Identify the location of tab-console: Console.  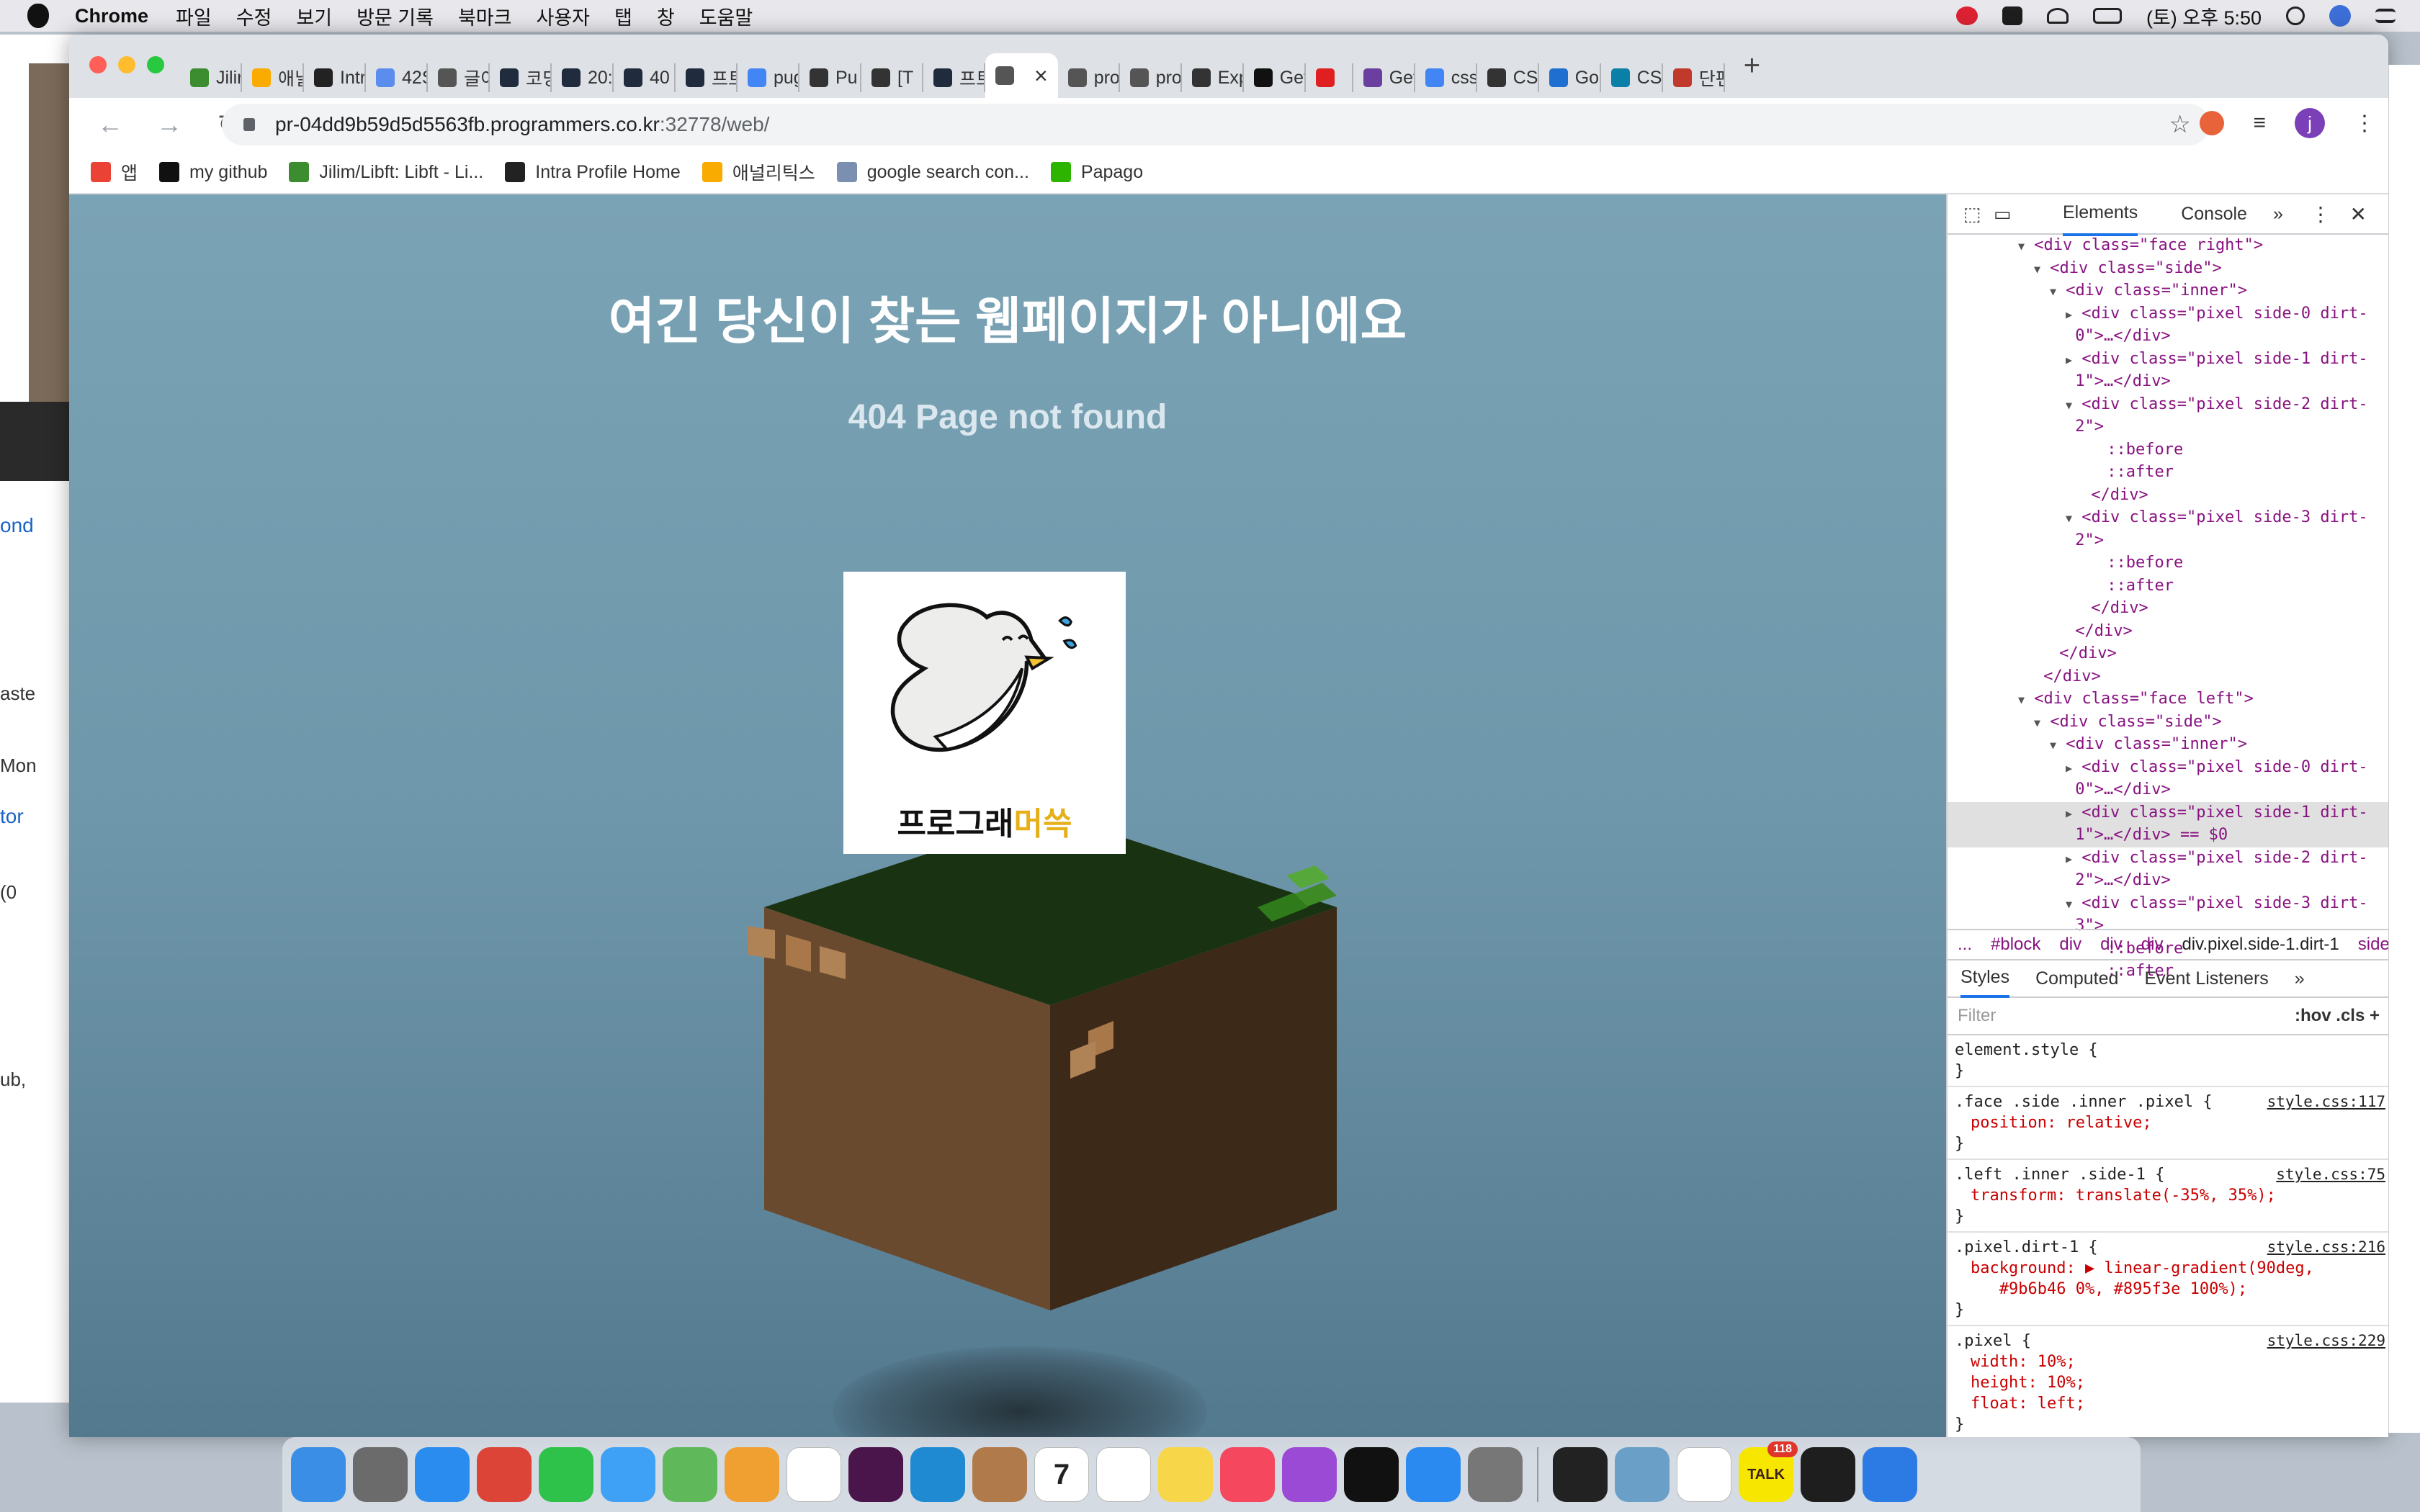
(2214, 214).